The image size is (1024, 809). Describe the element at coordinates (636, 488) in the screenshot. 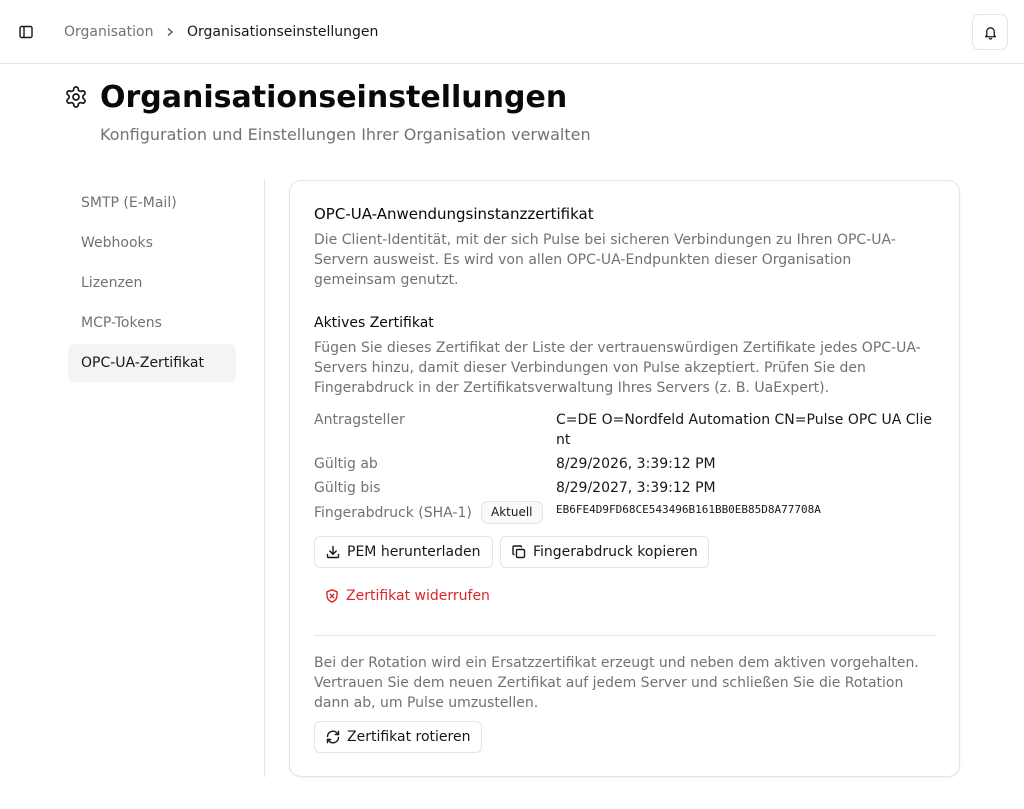

I see `valid-to-value: 8/29/2027, 3:39:12 PM` at that location.